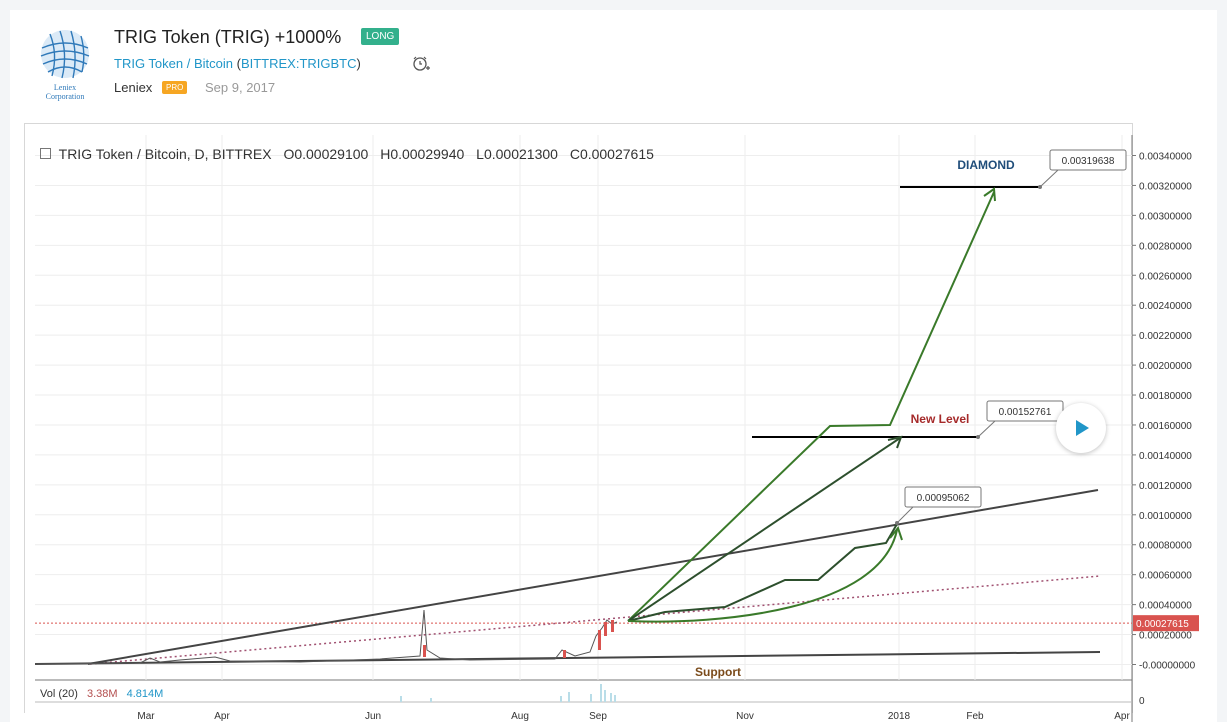 The width and height of the screenshot is (1227, 722). Describe the element at coordinates (1165, 486) in the screenshot. I see `y-tick-label: 0.00120000` at that location.